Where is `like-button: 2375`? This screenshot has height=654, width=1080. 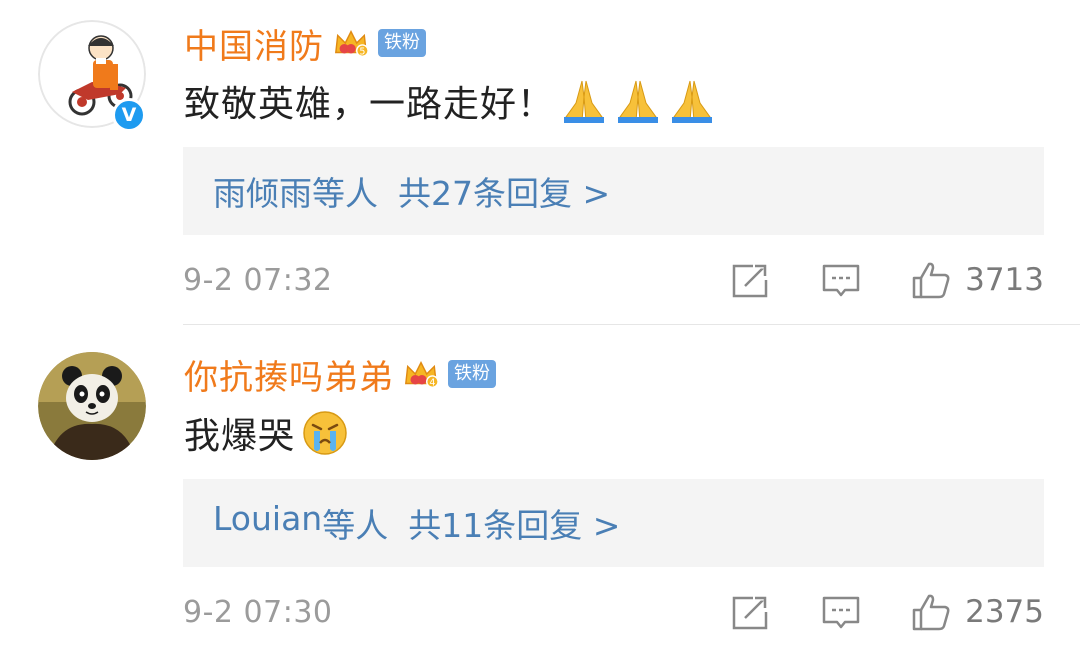
like-button: 2375 is located at coordinates (977, 612).